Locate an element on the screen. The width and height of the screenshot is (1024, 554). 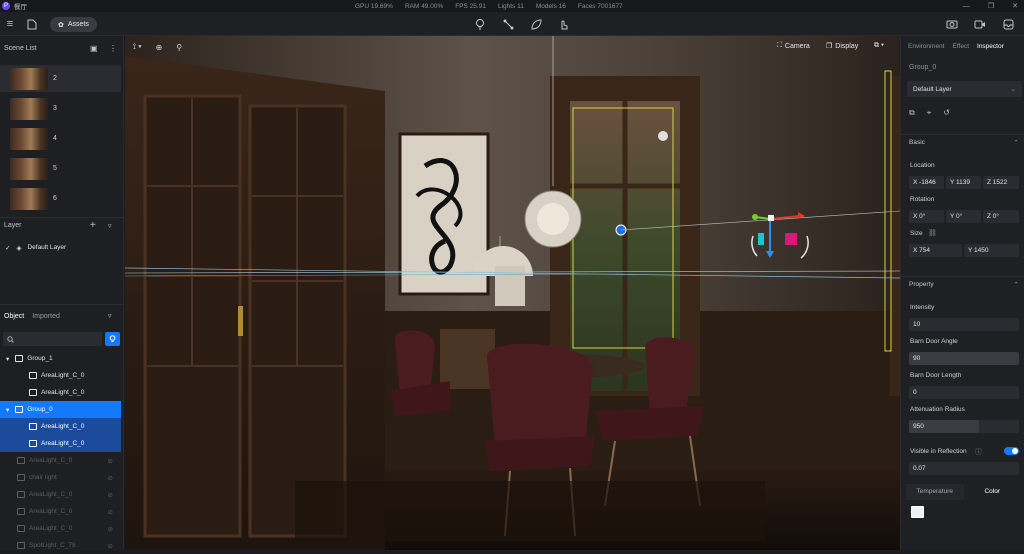
search-input is located at coordinates (52, 339).